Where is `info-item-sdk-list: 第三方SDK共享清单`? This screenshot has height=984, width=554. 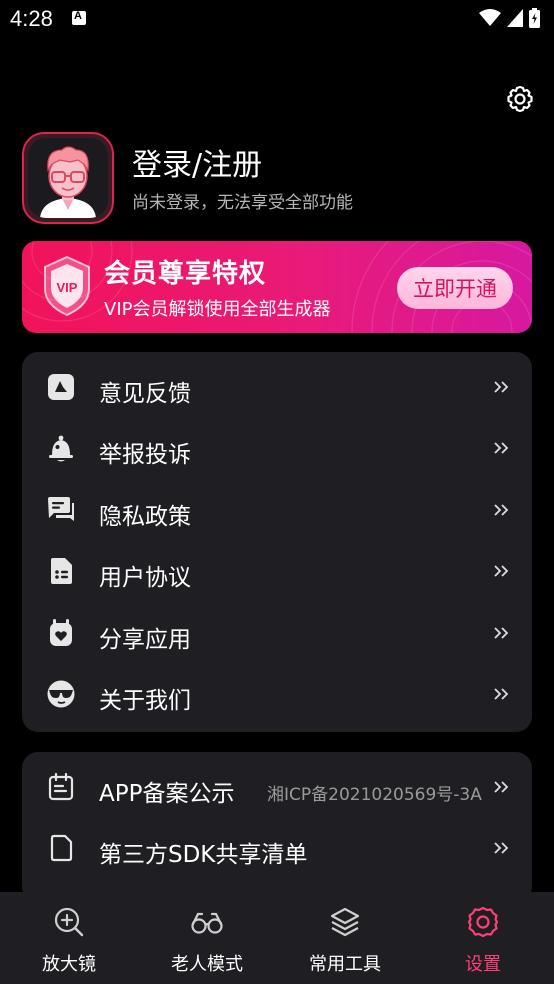
info-item-sdk-list: 第三方SDK共享清单 is located at coordinates (277, 848).